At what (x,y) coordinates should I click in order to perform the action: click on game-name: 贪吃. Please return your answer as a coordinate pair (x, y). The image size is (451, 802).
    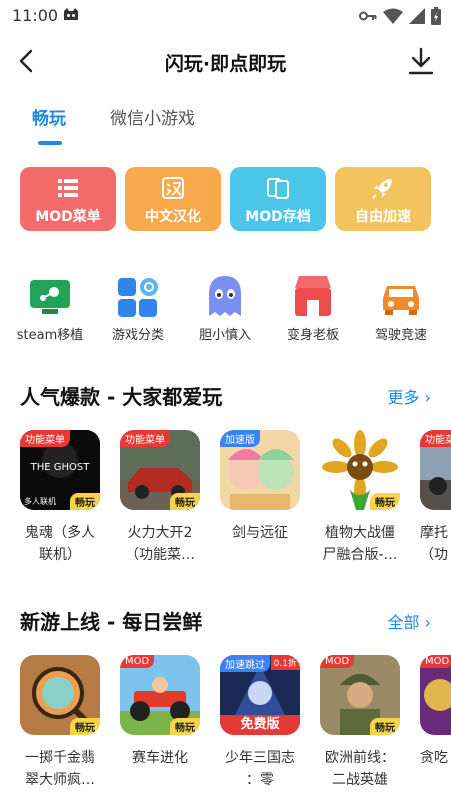
    Looking at the image, I should click on (434, 758).